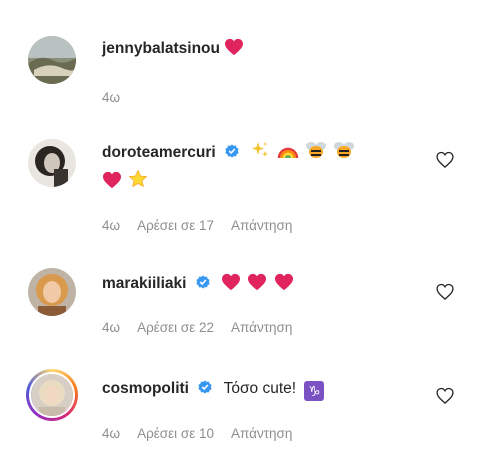 The width and height of the screenshot is (479, 456). I want to click on comment-text: Τόσο cute!, so click(260, 388).